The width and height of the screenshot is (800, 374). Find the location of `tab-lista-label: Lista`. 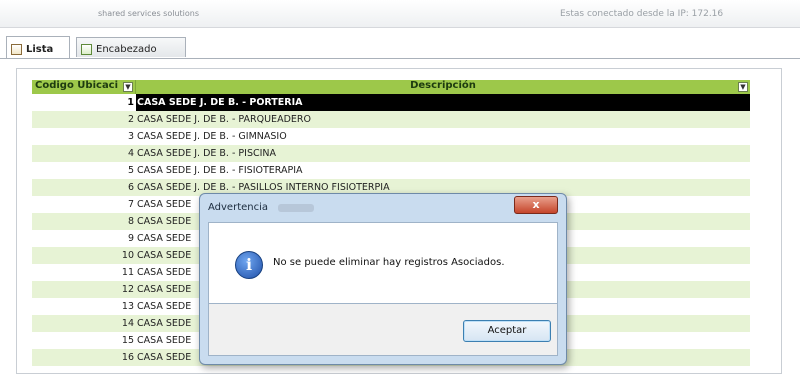

tab-lista-label: Lista is located at coordinates (40, 49).